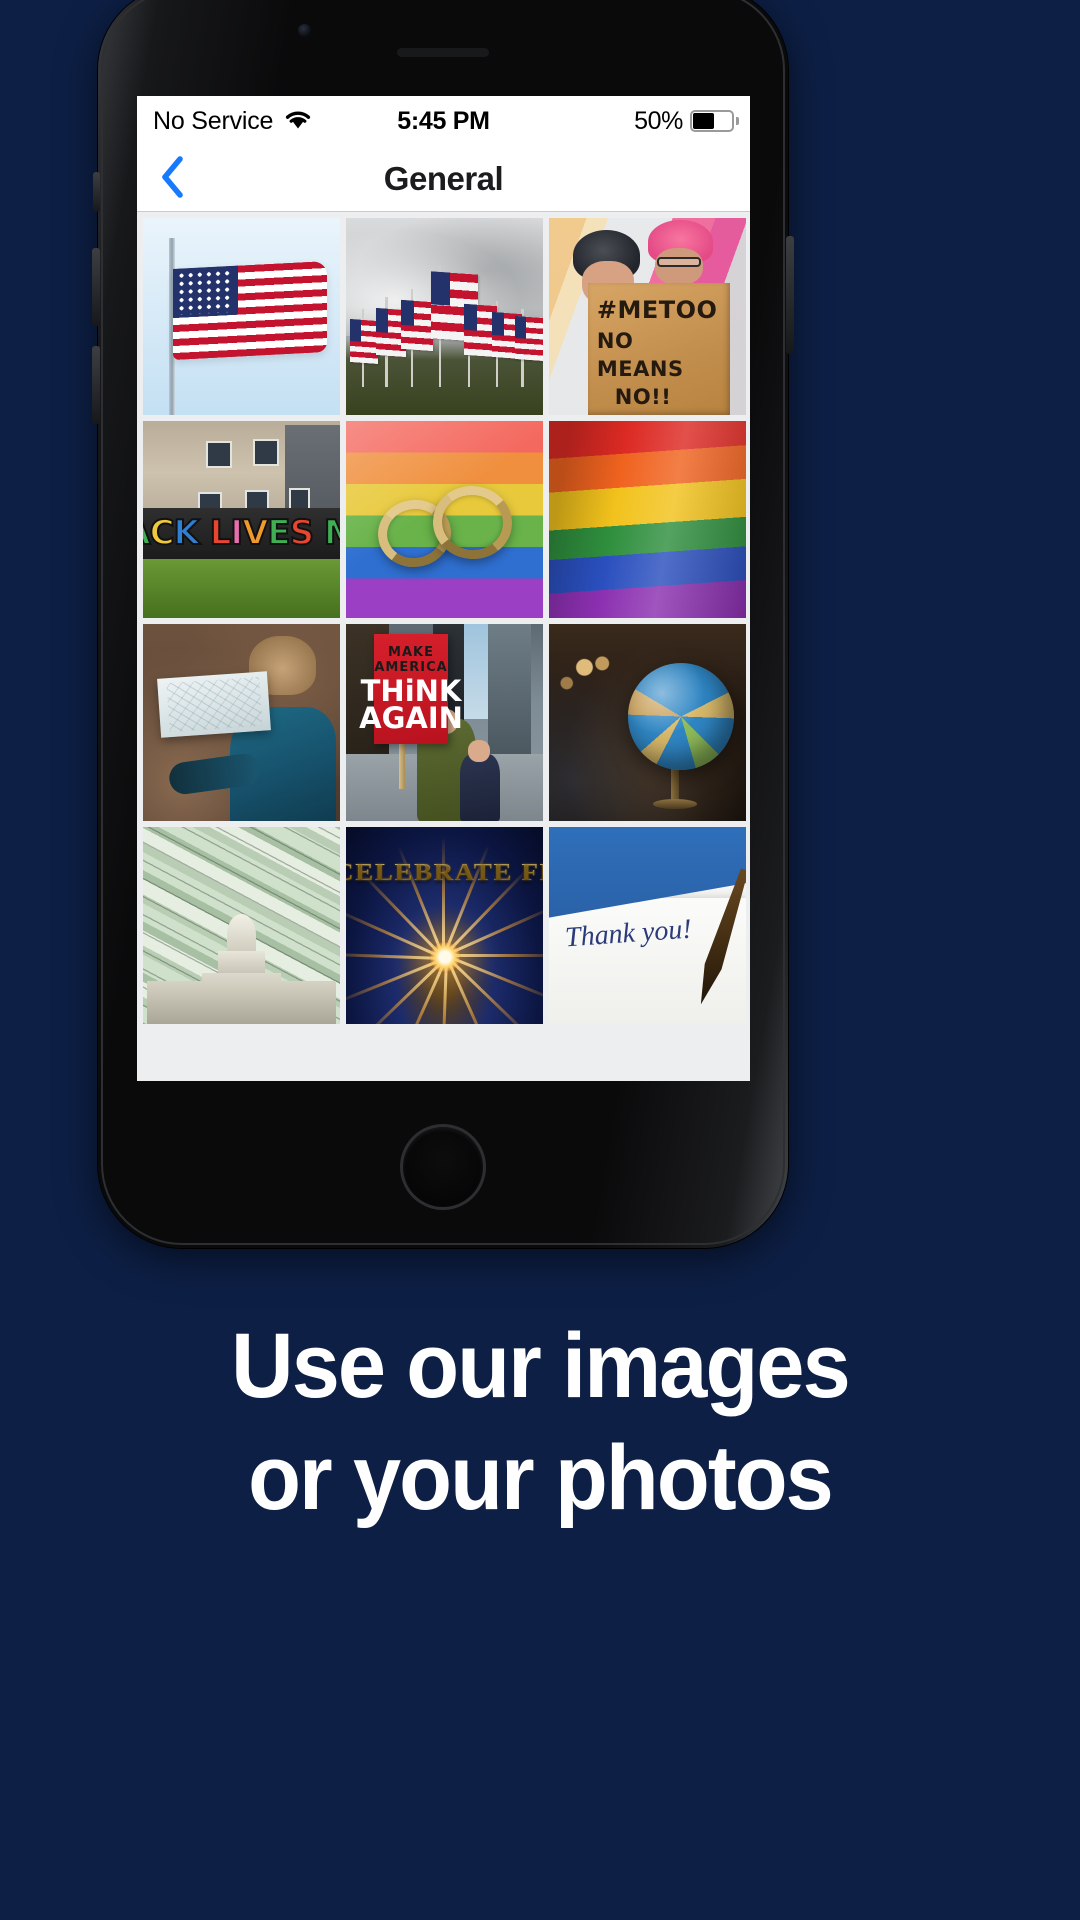 Image resolution: width=1080 pixels, height=1920 pixels. I want to click on photo-cell-field-of-flags, so click(444, 316).